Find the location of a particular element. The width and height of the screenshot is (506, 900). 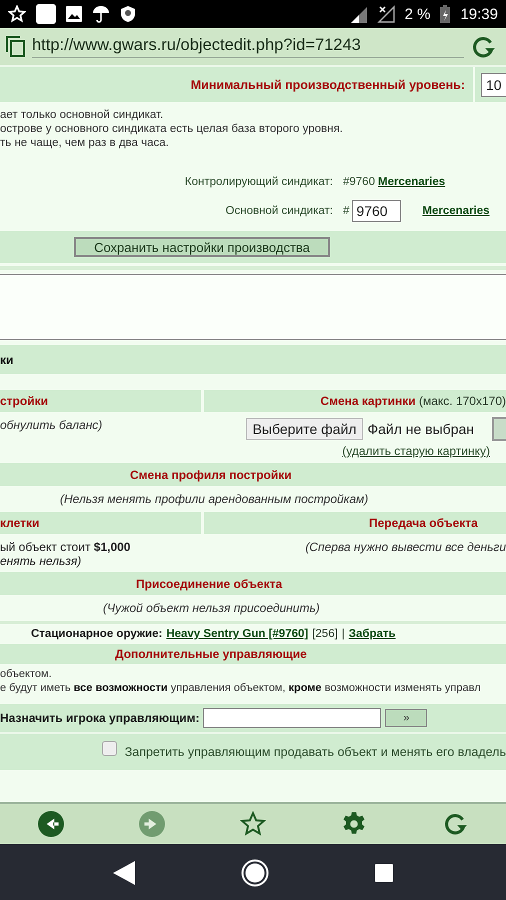

delete-picture-link: (удалить старую картинку) is located at coordinates (416, 451).